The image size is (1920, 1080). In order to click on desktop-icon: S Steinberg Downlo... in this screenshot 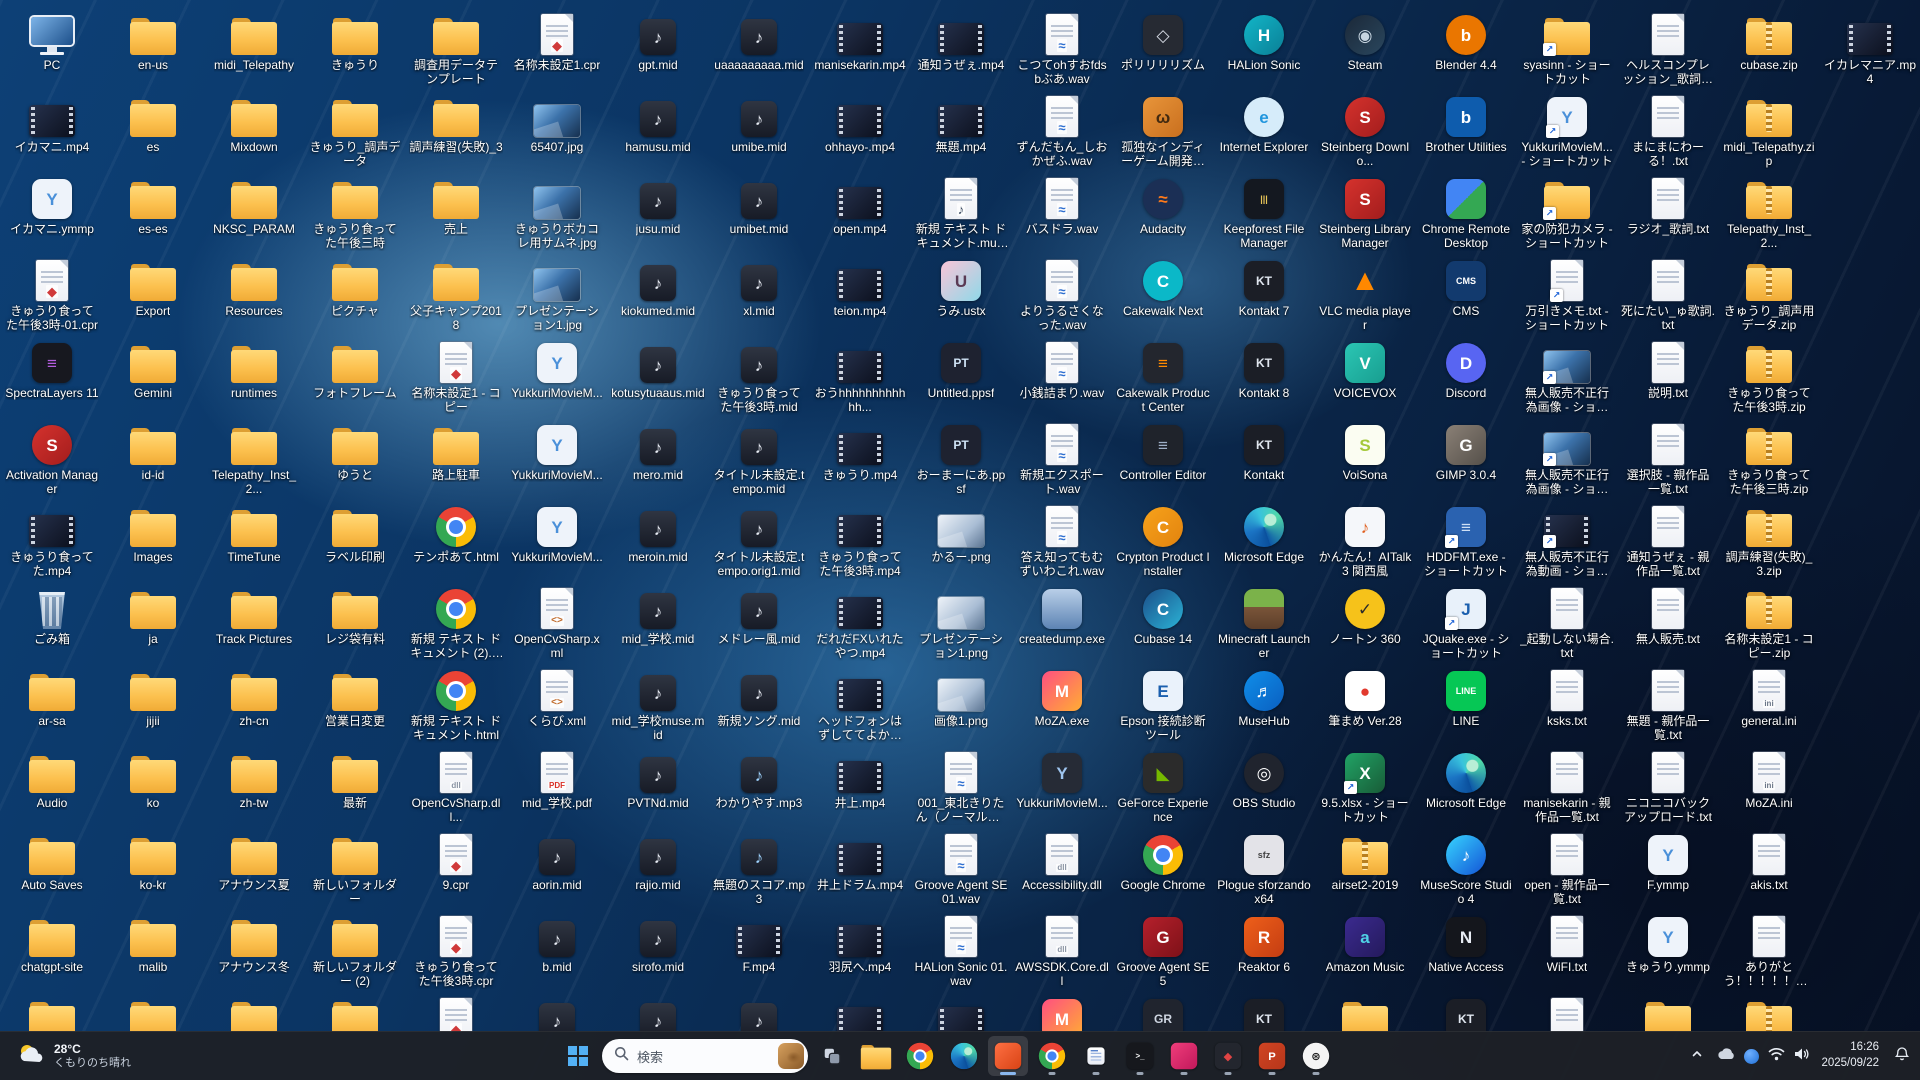, I will do `click(1365, 130)`.